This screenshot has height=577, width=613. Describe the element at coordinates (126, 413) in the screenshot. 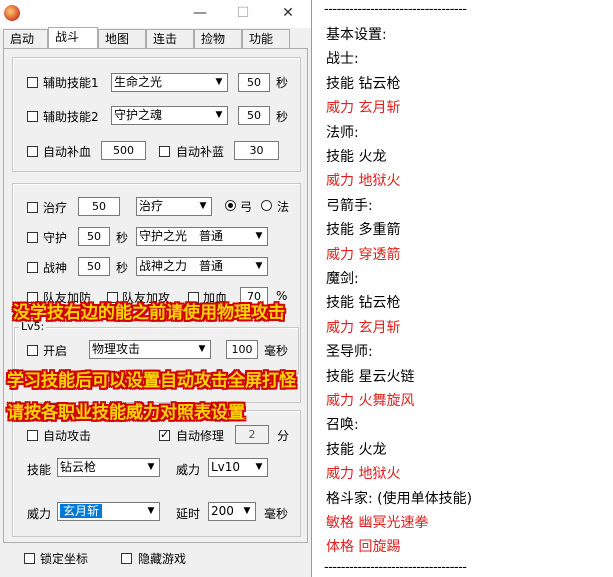

I see `overlay-note-3: 请按各职业技能威力对照表设置` at that location.